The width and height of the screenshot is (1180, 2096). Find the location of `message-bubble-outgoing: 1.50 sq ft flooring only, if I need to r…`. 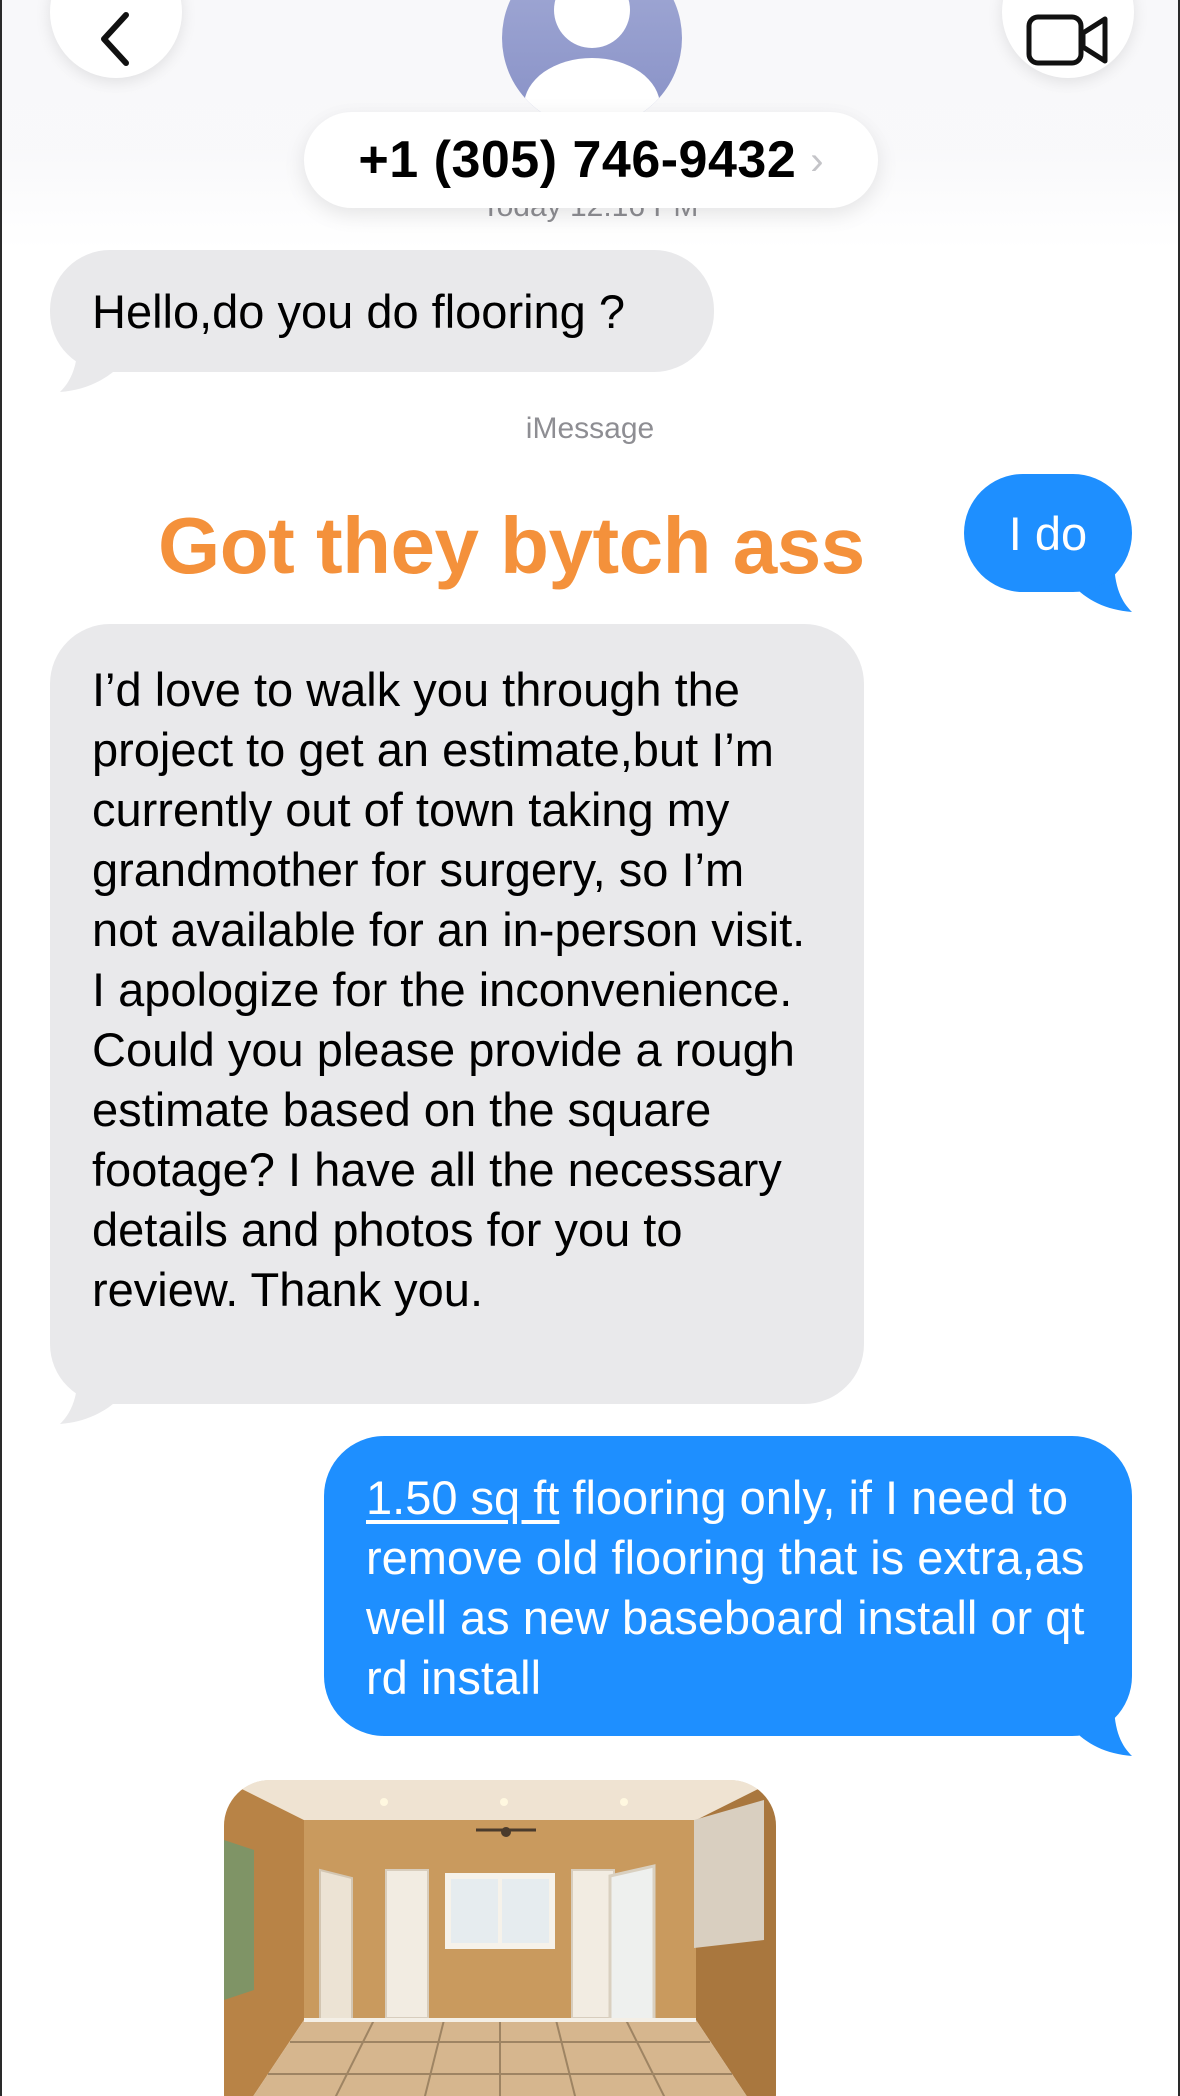

message-bubble-outgoing: 1.50 sq ft flooring only, if I need to r… is located at coordinates (728, 1586).